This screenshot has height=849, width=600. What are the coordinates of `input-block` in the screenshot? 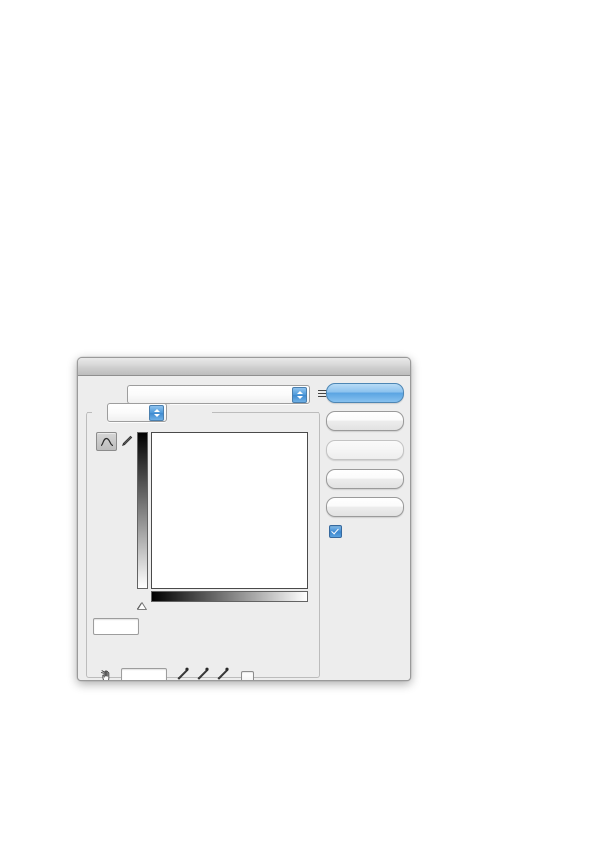 It's located at (146, 673).